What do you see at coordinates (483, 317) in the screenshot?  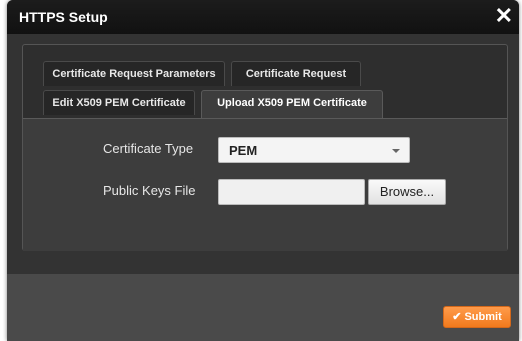 I see `submit-label: Submit` at bounding box center [483, 317].